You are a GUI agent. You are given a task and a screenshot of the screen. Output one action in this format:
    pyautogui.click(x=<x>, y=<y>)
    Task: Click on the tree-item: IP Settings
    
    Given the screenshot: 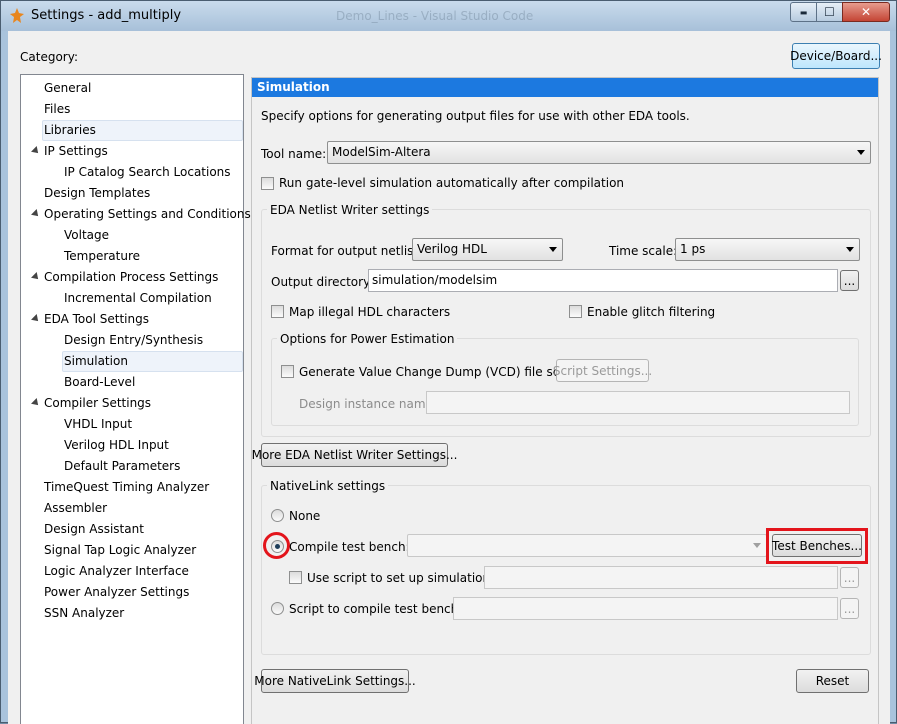 What is the action you would take?
    pyautogui.click(x=76, y=151)
    